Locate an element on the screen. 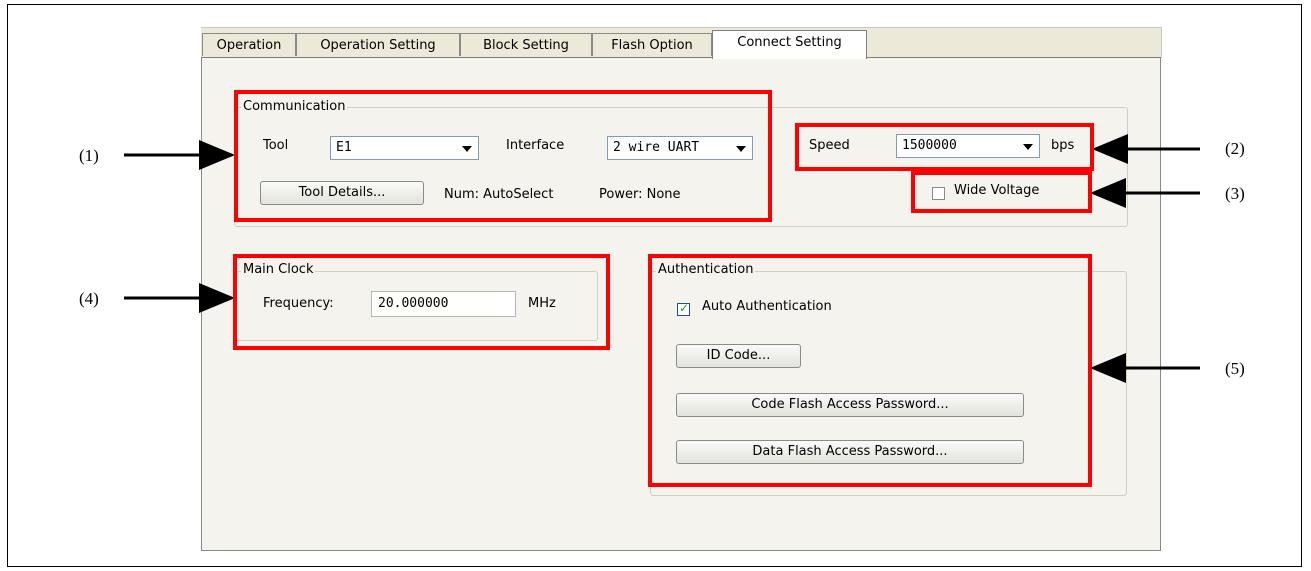 The width and height of the screenshot is (1311, 571). highlight-box-authentication is located at coordinates (870, 370).